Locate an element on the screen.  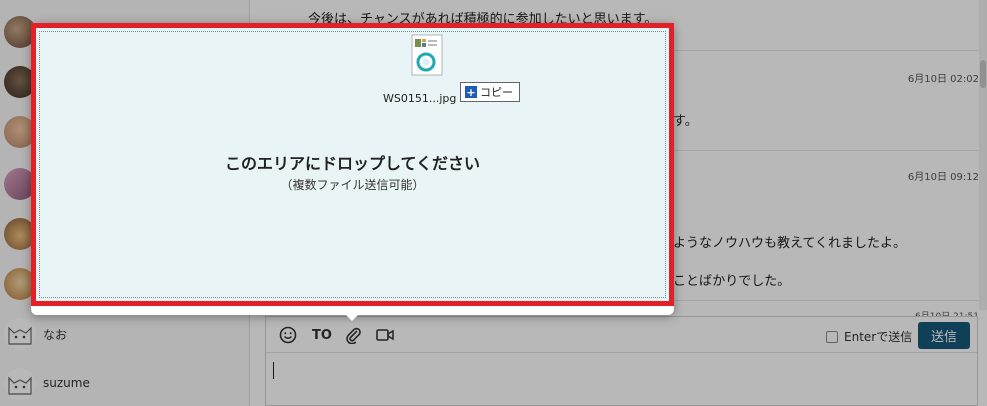
copy-label: コピー is located at coordinates (496, 92).